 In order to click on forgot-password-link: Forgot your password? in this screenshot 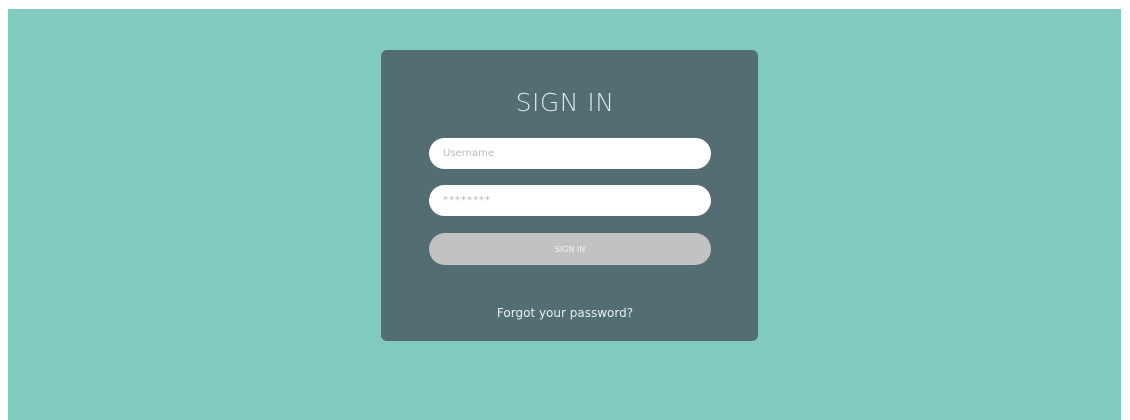, I will do `click(565, 313)`.